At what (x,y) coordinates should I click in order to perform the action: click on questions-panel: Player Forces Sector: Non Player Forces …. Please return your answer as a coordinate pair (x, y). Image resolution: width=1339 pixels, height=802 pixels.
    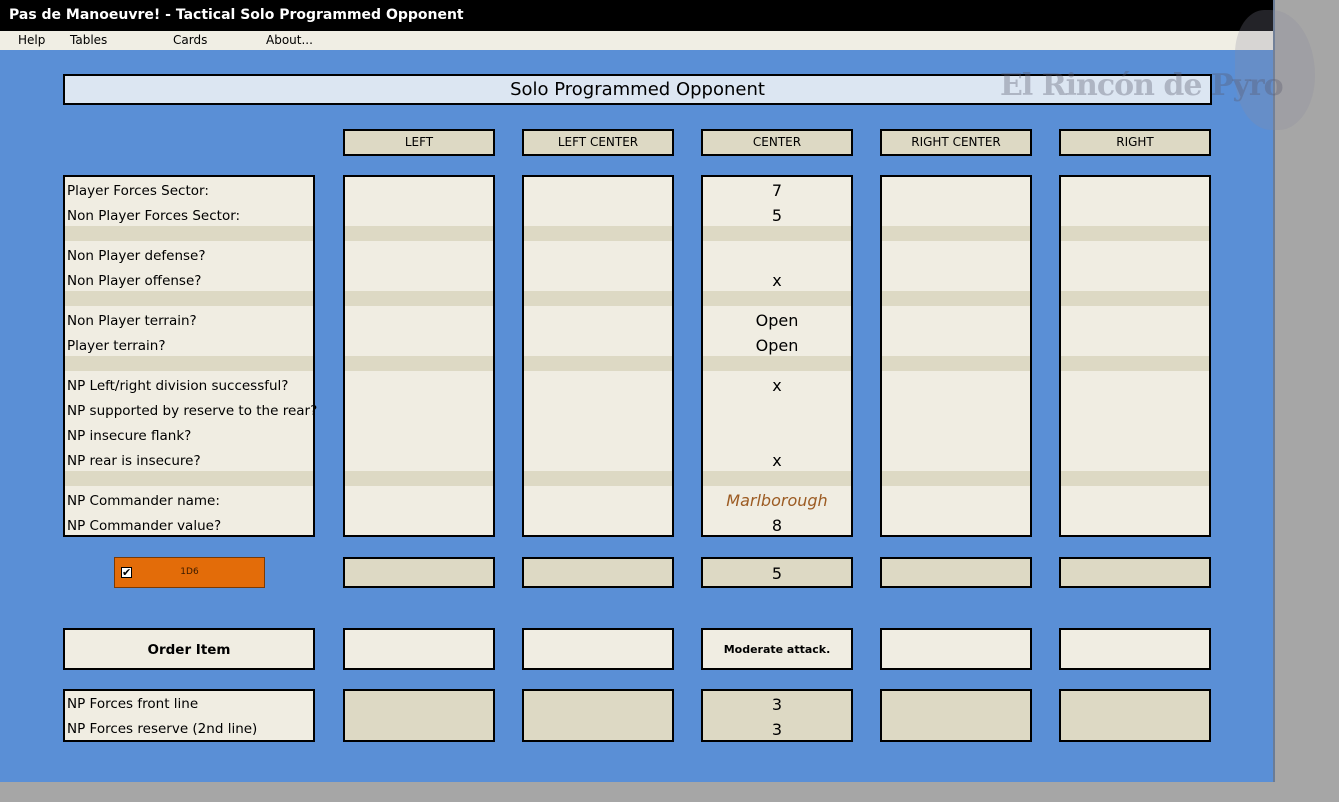
    Looking at the image, I should click on (190, 356).